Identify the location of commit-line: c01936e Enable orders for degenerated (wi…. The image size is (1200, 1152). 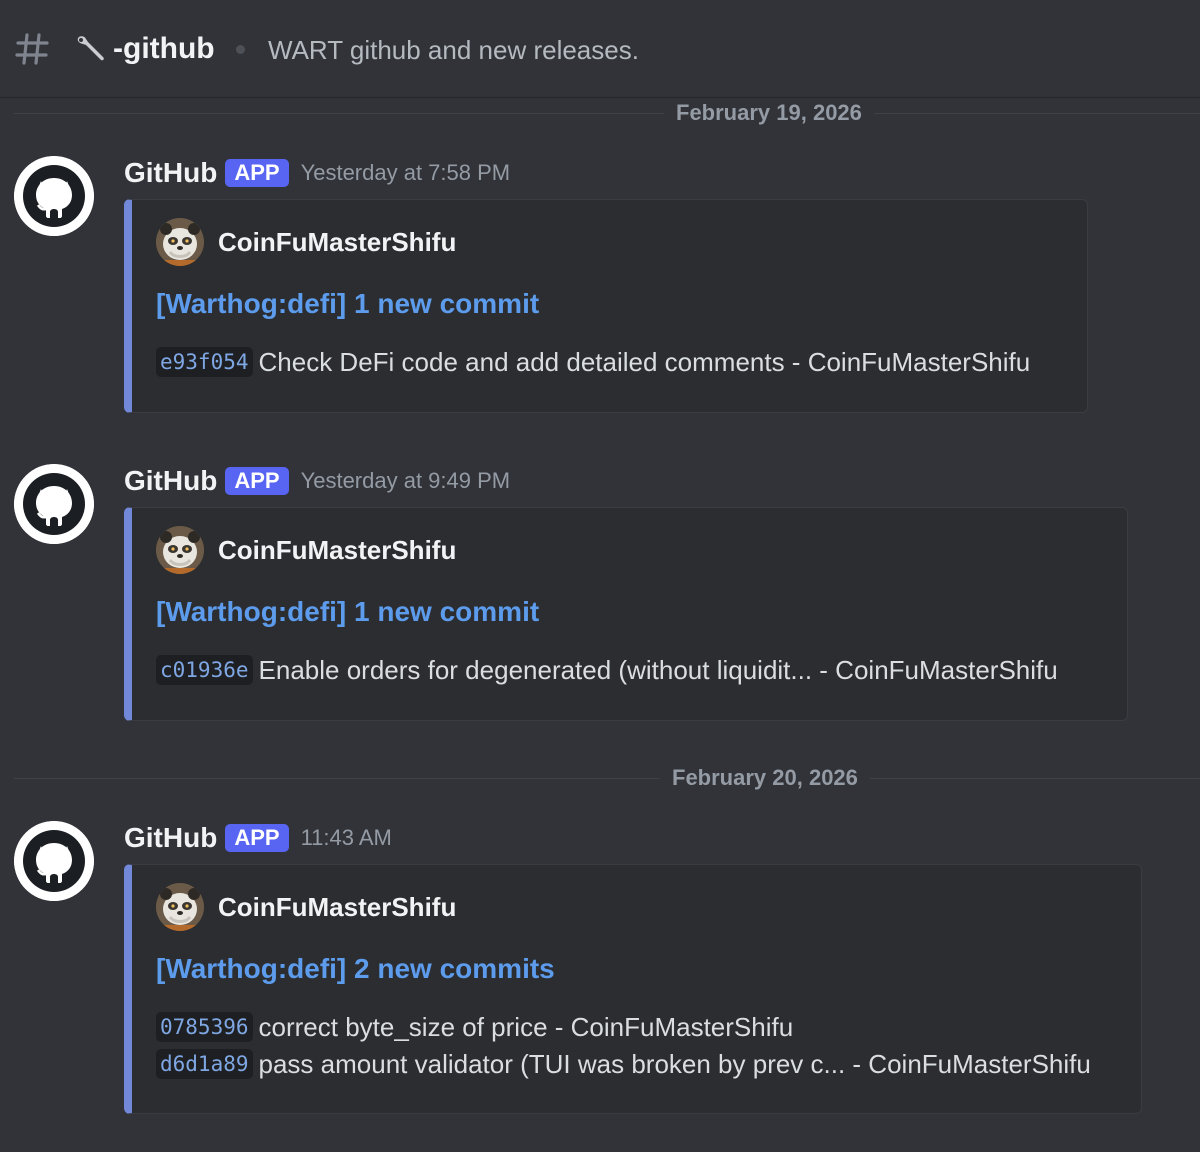
(607, 669).